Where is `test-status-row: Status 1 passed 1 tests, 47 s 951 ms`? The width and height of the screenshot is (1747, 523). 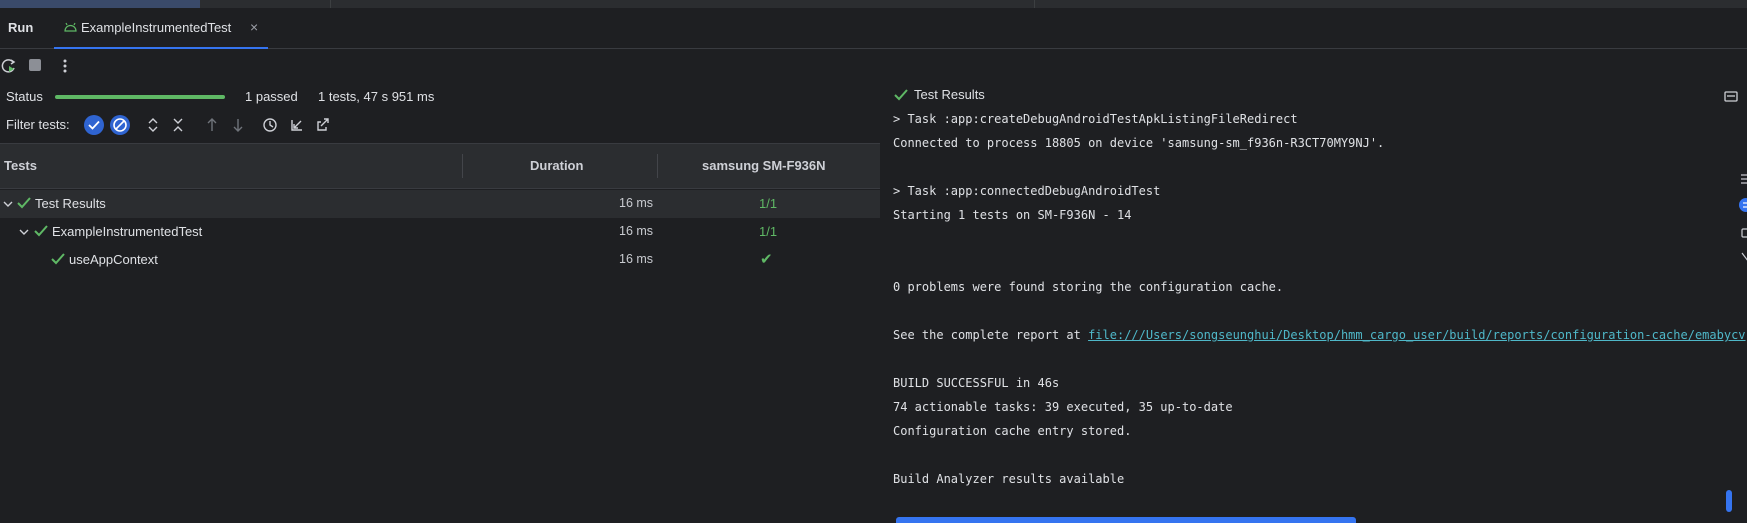 test-status-row: Status 1 passed 1 tests, 47 s 951 ms is located at coordinates (440, 97).